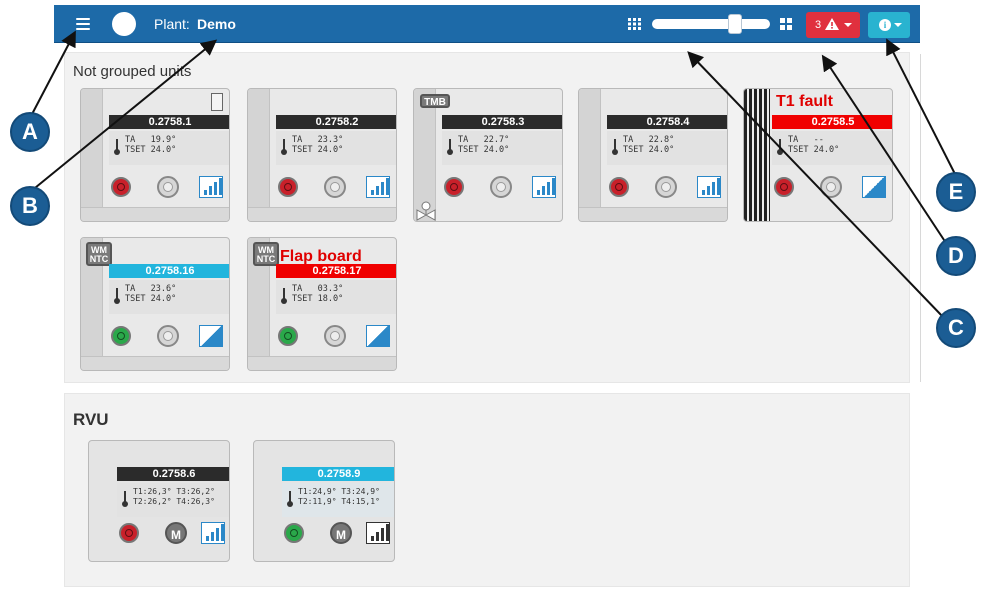 The height and width of the screenshot is (589, 984). Describe the element at coordinates (30, 206) in the screenshot. I see `callout-b: B` at that location.